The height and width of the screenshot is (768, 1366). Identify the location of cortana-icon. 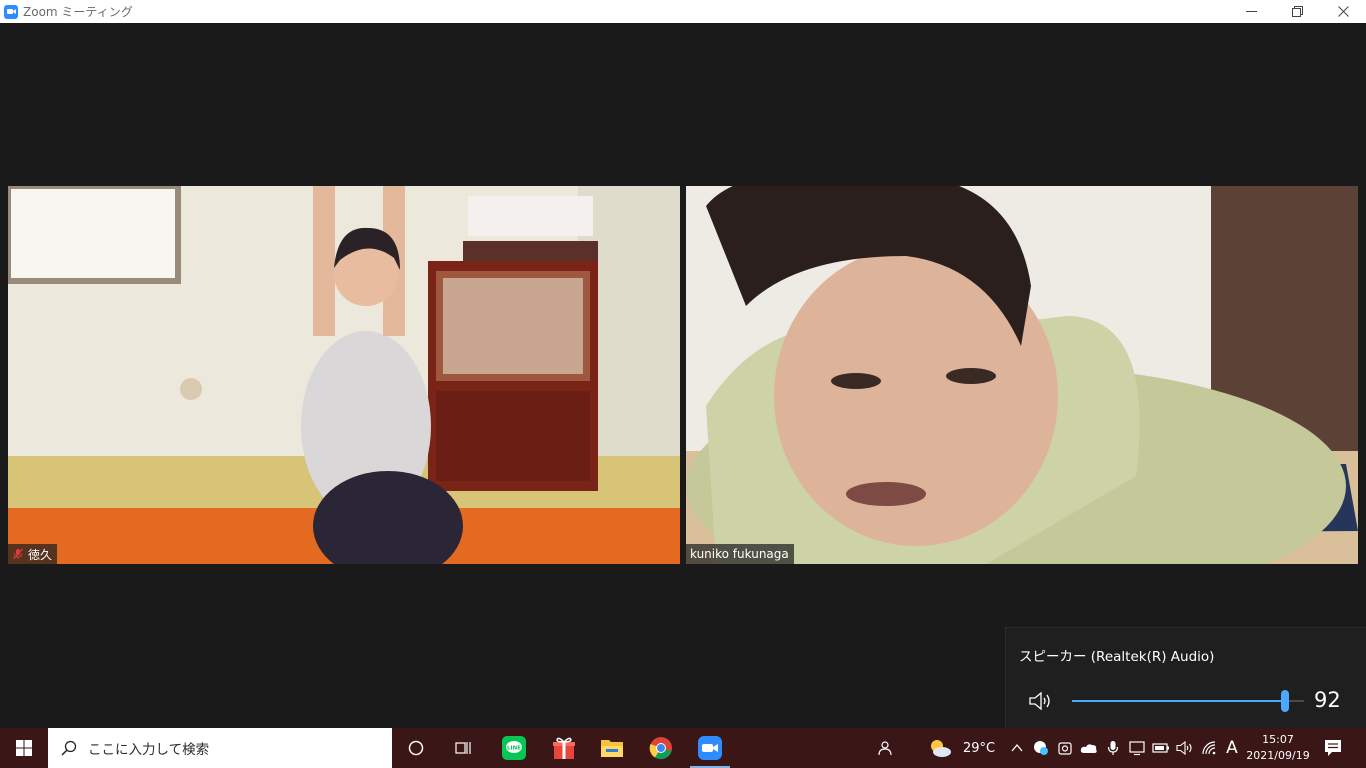
(416, 748).